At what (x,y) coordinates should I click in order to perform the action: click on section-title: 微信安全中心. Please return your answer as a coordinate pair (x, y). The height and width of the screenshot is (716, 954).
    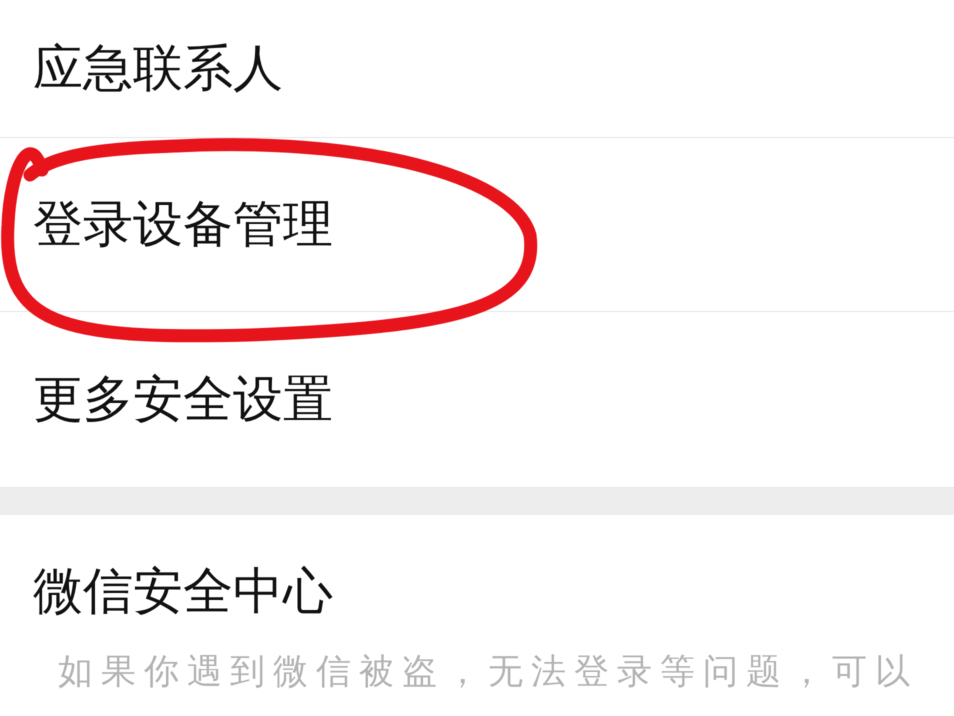
    Looking at the image, I should click on (183, 591).